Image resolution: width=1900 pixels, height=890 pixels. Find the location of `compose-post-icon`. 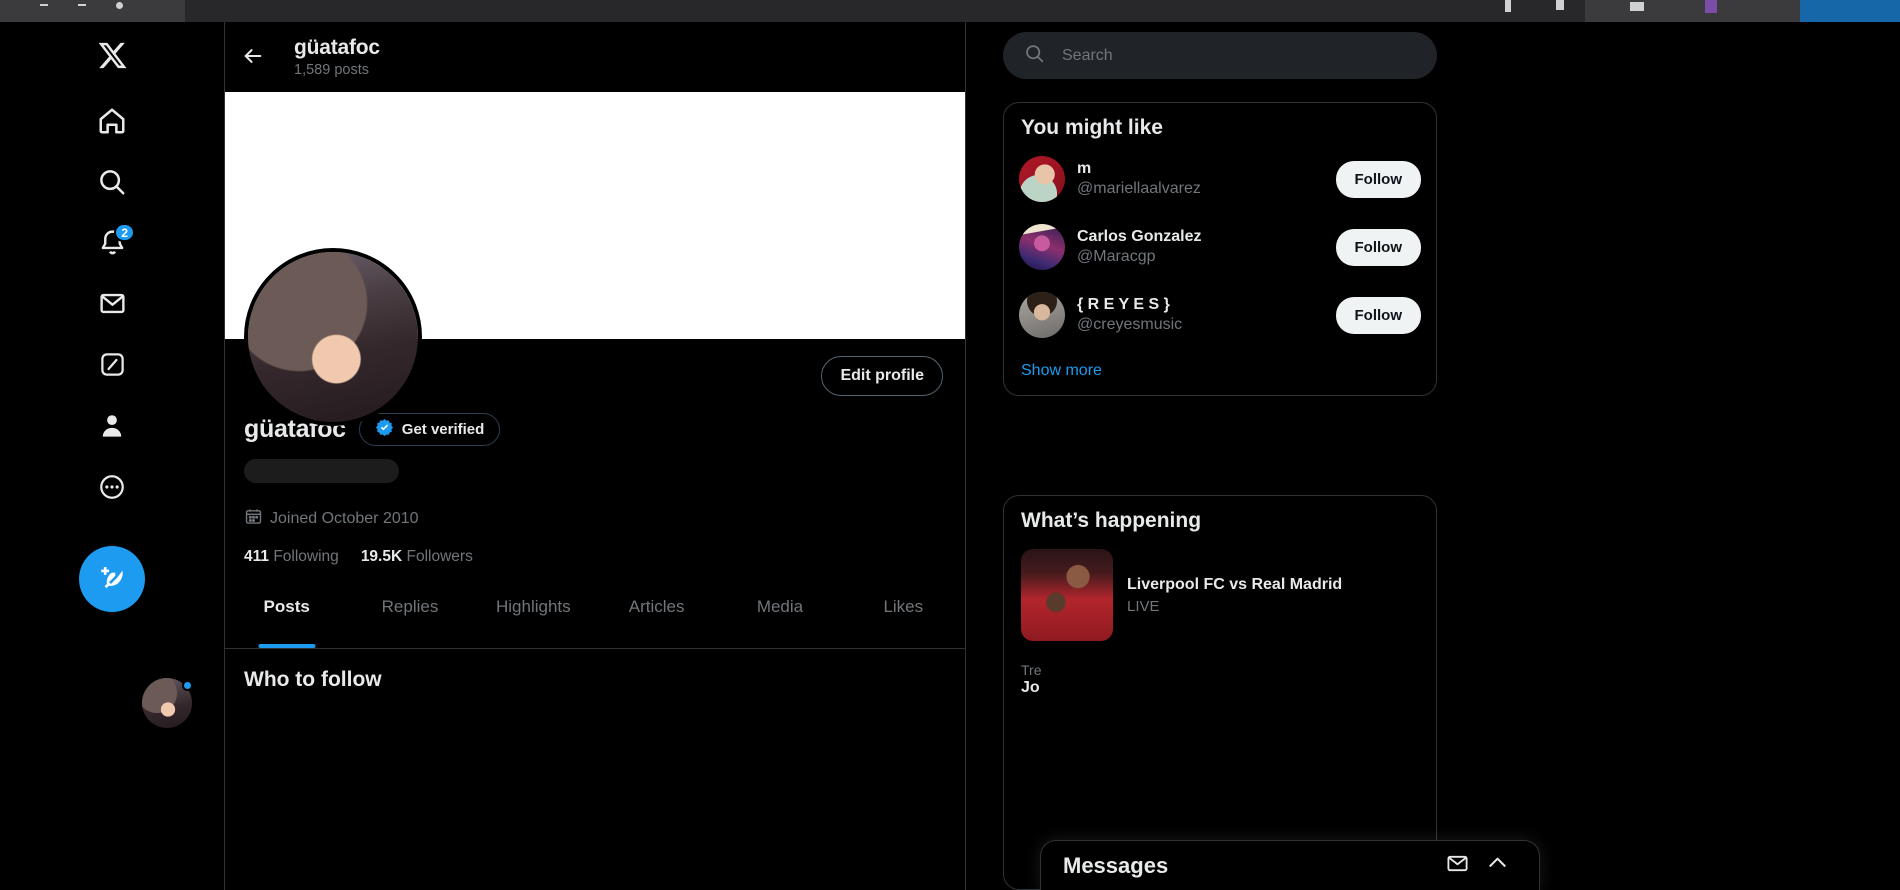

compose-post-icon is located at coordinates (112, 579).